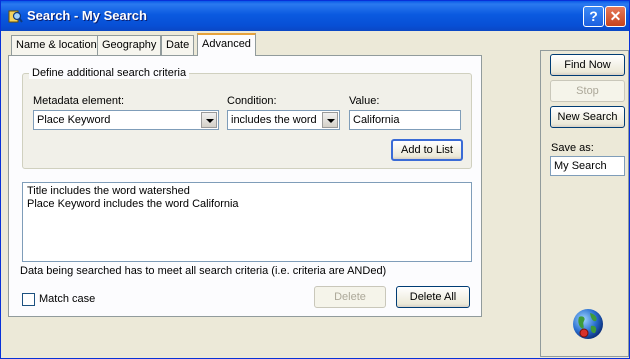 Image resolution: width=630 pixels, height=359 pixels. I want to click on close-button: ✕, so click(615, 16).